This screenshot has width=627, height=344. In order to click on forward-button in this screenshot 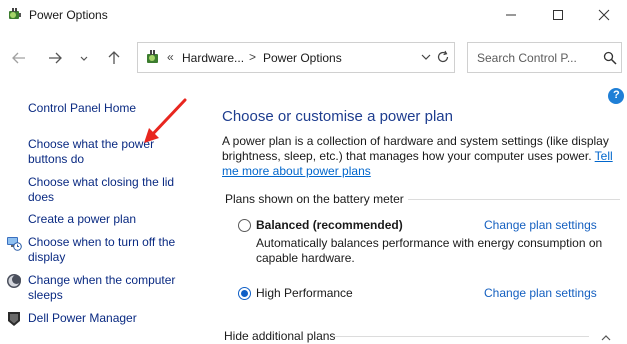, I will do `click(55, 58)`.